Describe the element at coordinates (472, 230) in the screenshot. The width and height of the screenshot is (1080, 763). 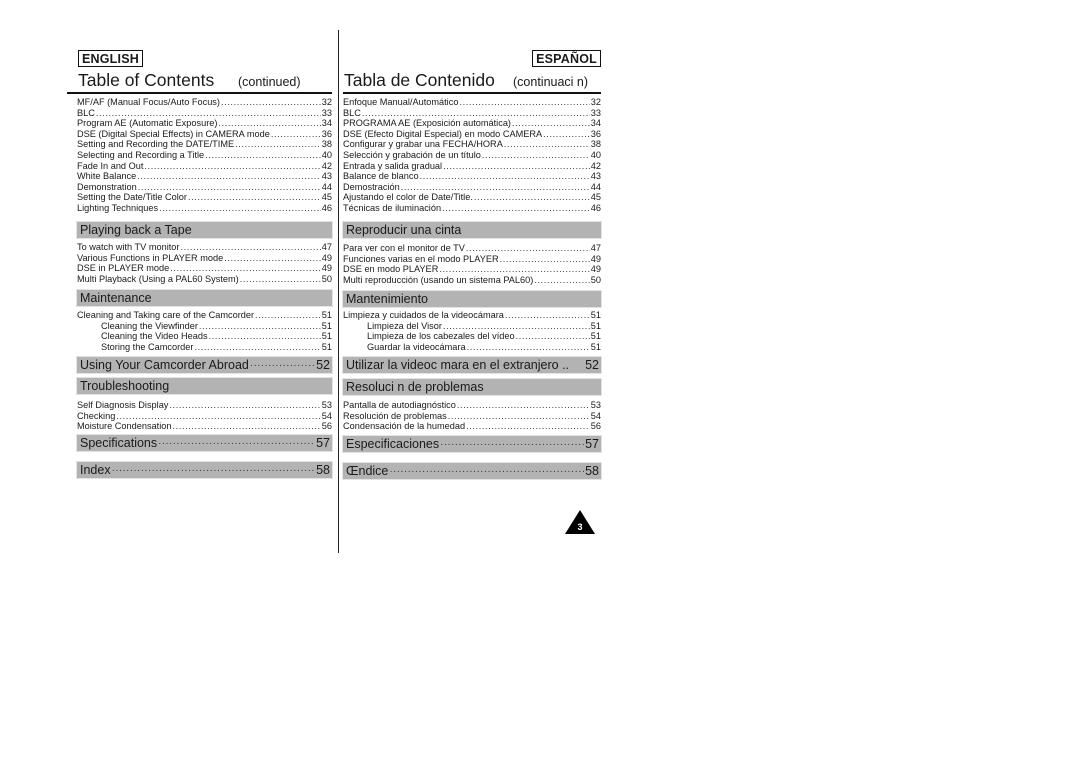
I see `section-heading-playback: Reproducir una cinta` at that location.